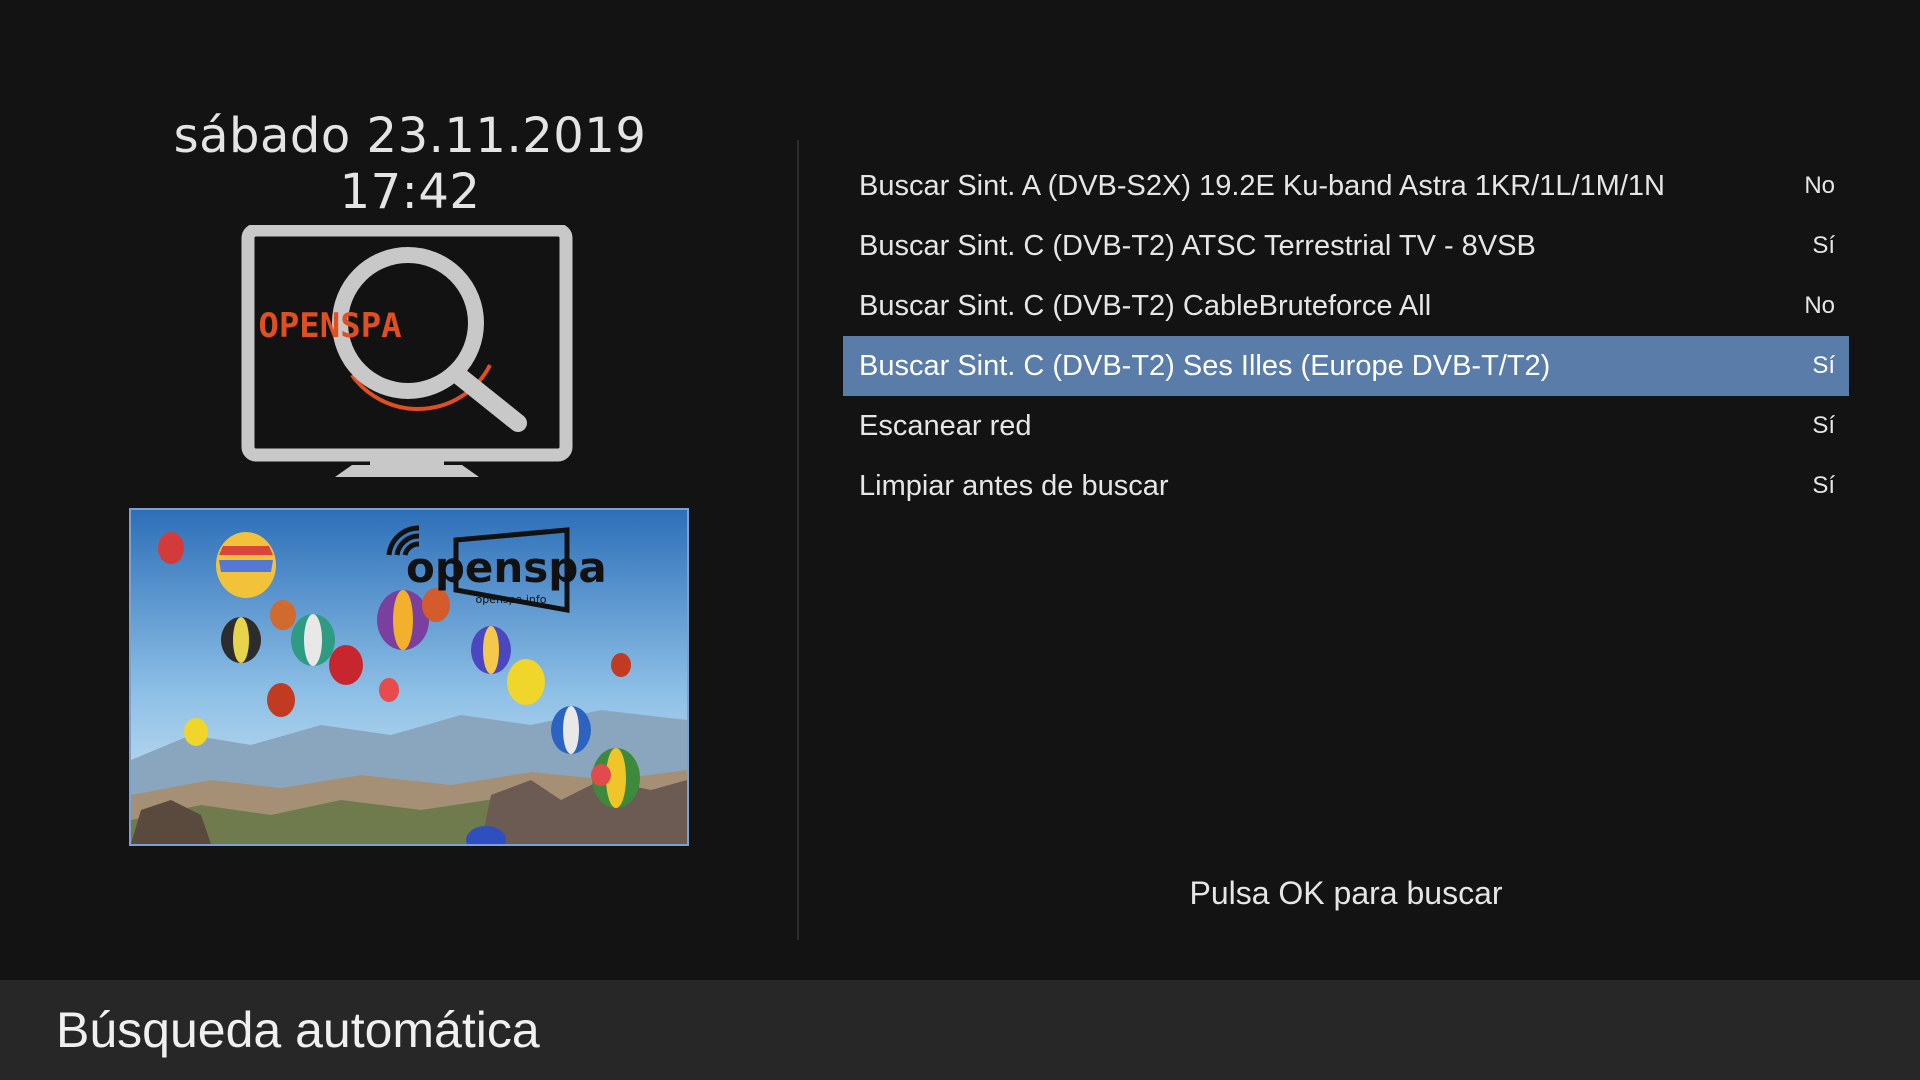 The height and width of the screenshot is (1080, 1920). What do you see at coordinates (298, 1030) in the screenshot?
I see `screen-title: Búsqueda automática` at bounding box center [298, 1030].